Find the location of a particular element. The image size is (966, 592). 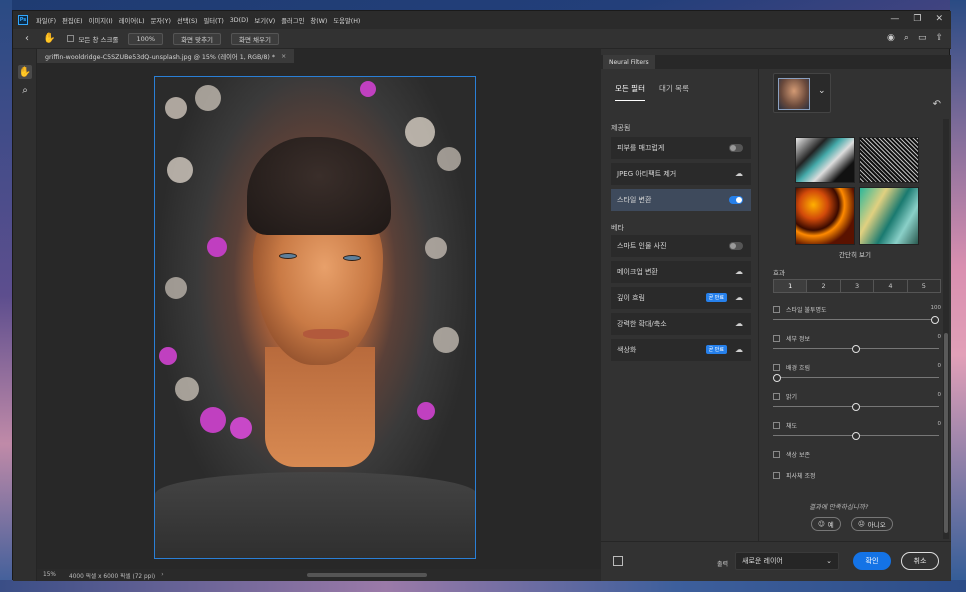

neural-filters-tab: Neural Filters is located at coordinates (629, 62).